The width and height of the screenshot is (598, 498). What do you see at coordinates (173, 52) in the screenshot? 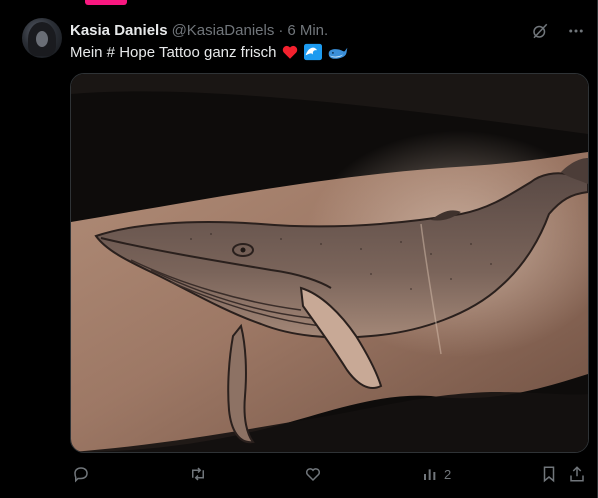
I see `post-text: Mein # Hope Tattoo ganz frisch` at bounding box center [173, 52].